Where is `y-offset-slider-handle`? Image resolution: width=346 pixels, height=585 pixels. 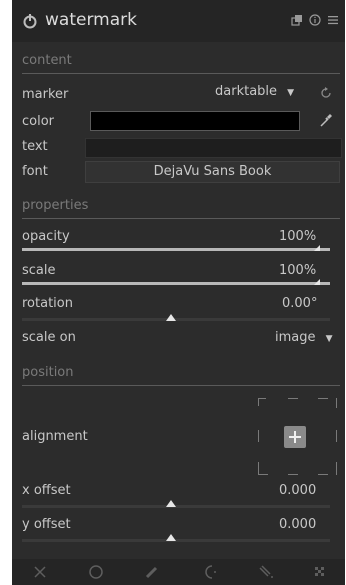
y-offset-slider-handle is located at coordinates (171, 537).